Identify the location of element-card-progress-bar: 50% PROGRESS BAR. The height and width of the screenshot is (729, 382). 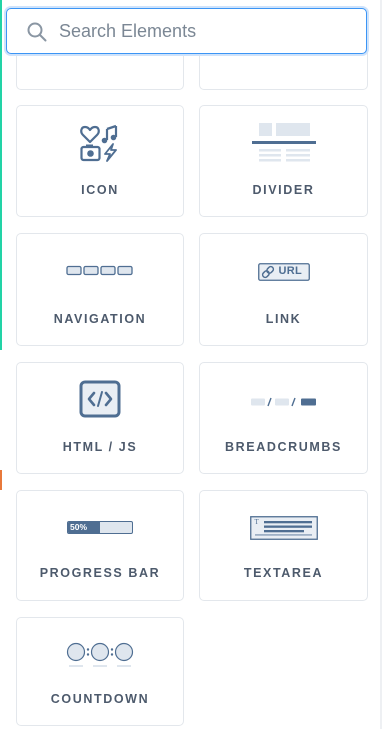
(100, 545).